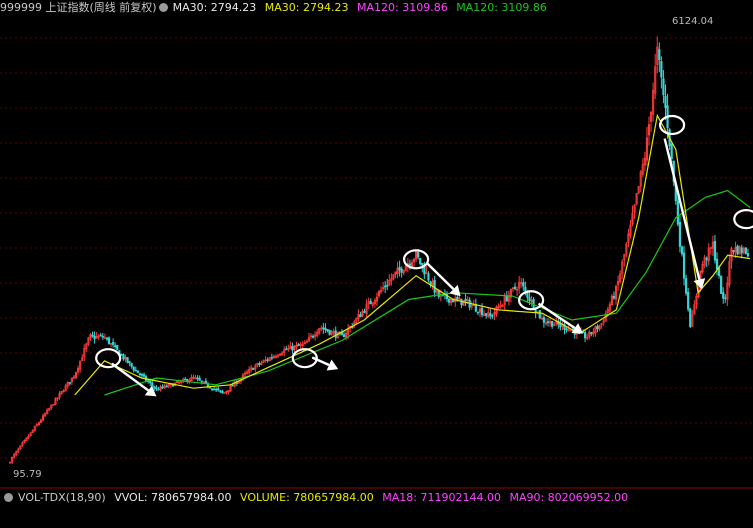  I want to click on high-price-label: 6124.04, so click(692, 21).